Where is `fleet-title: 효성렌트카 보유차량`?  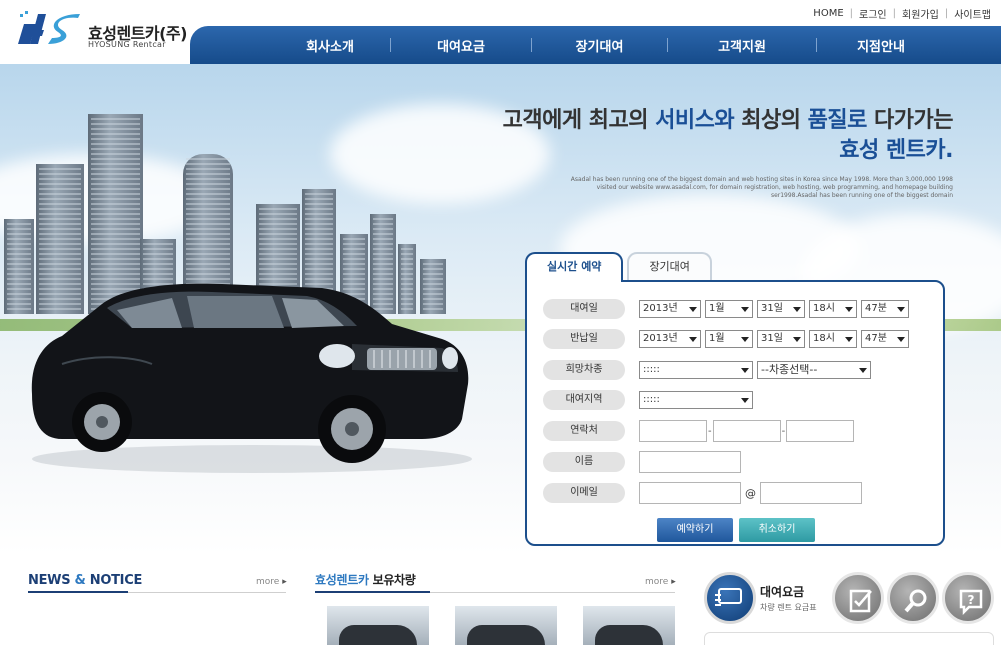
fleet-title: 효성렌트카 보유차량 is located at coordinates (365, 580).